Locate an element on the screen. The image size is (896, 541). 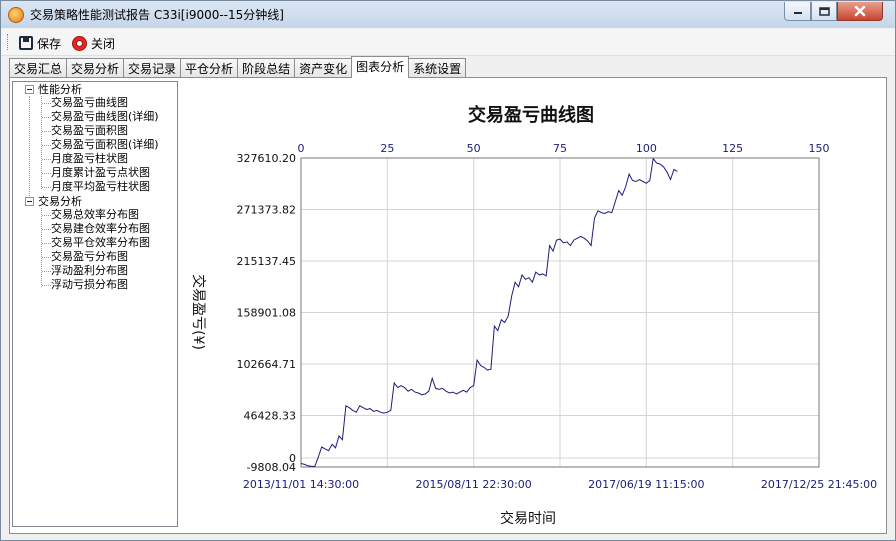
close-window-button is located at coordinates (860, 11).